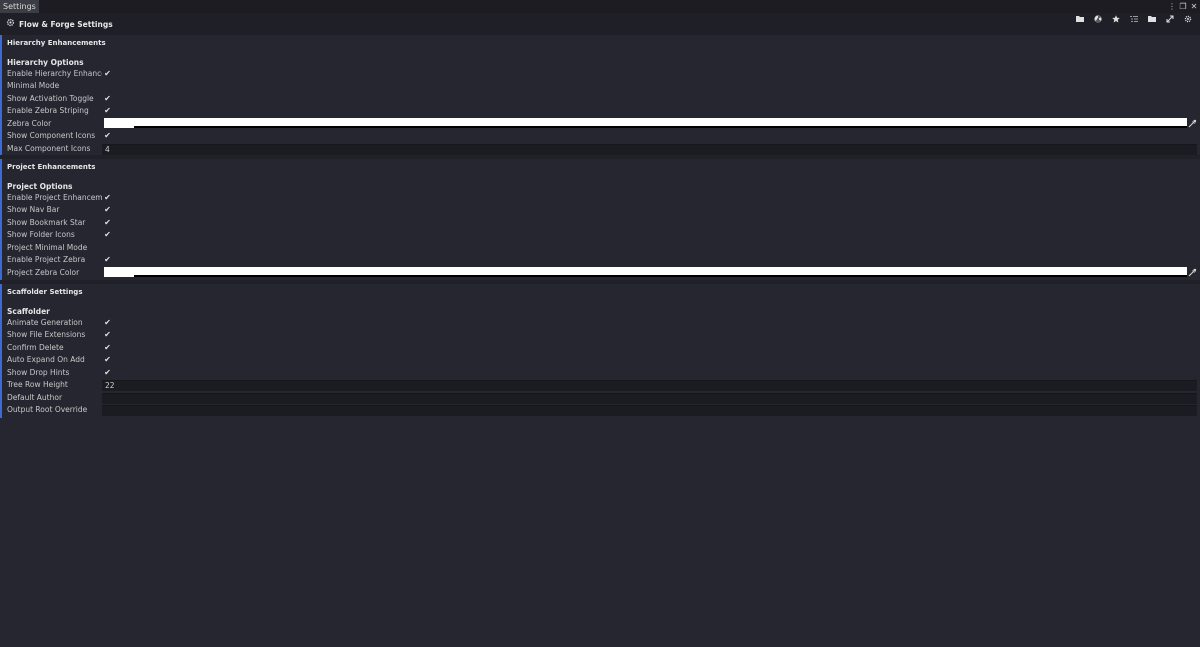 This screenshot has height=647, width=1200. Describe the element at coordinates (35, 347) in the screenshot. I see `setting-label: Confirm Delete` at that location.